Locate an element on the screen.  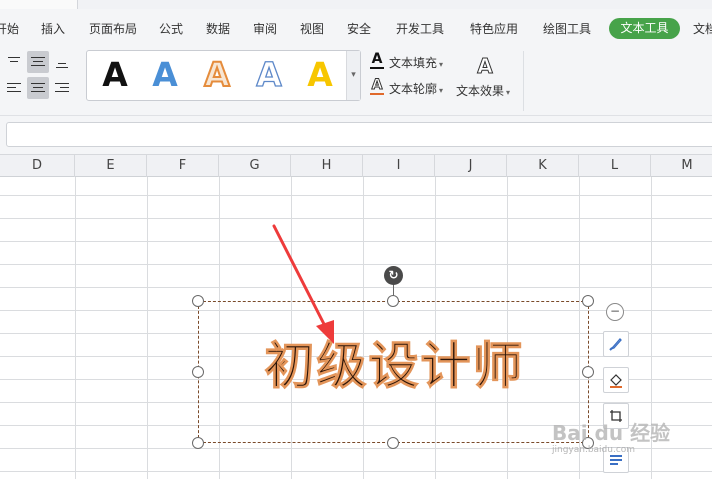
align-bottom-icon is located at coordinates (62, 62).